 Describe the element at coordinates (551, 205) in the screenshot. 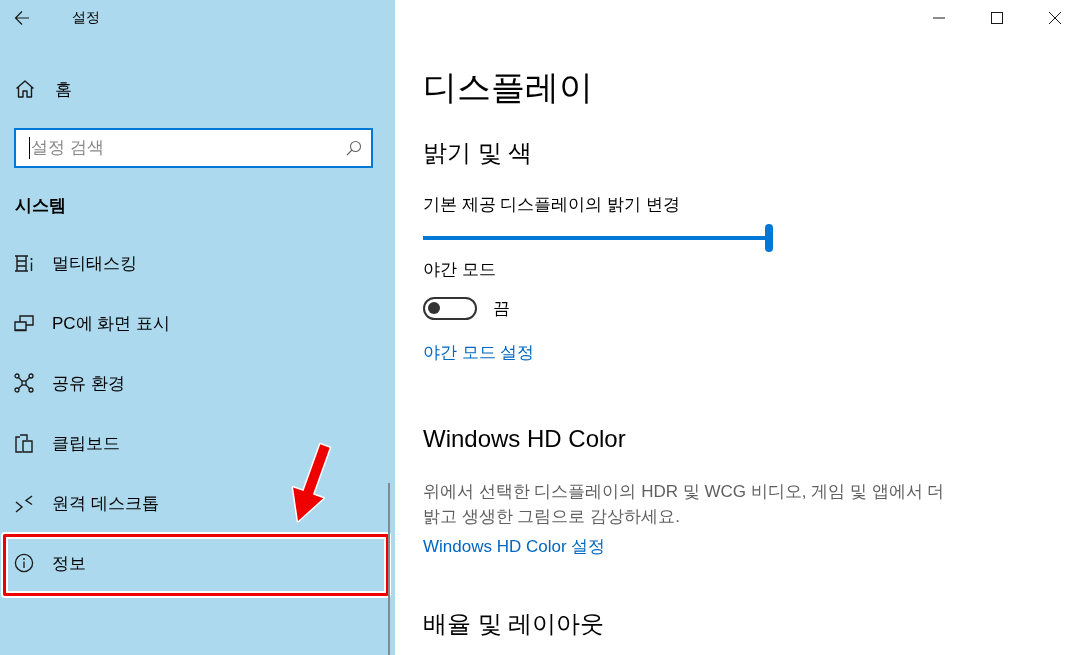

I see `slider-label: 기본 제공 디스플레이의 밝기 변경` at that location.